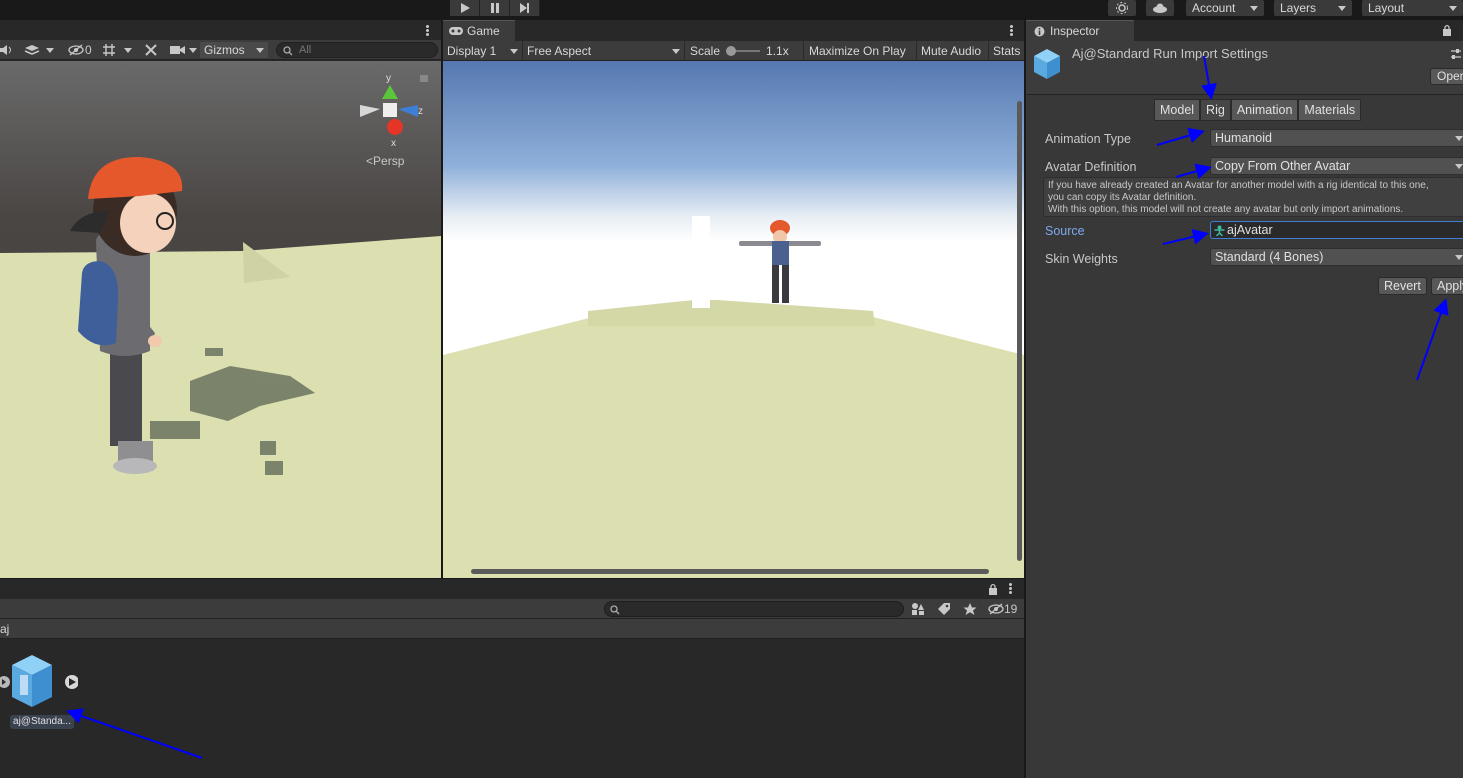  I want to click on cloud-button, so click(1160, 8).